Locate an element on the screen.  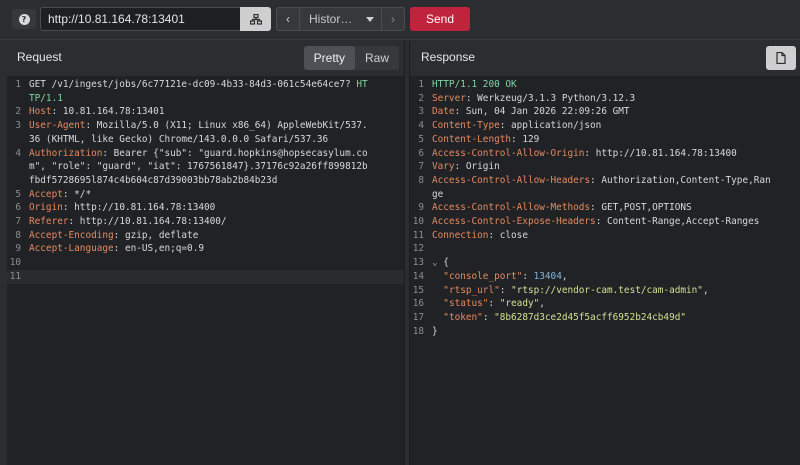
response-token: Access-Control-Allow-Methods is located at coordinates (511, 208).